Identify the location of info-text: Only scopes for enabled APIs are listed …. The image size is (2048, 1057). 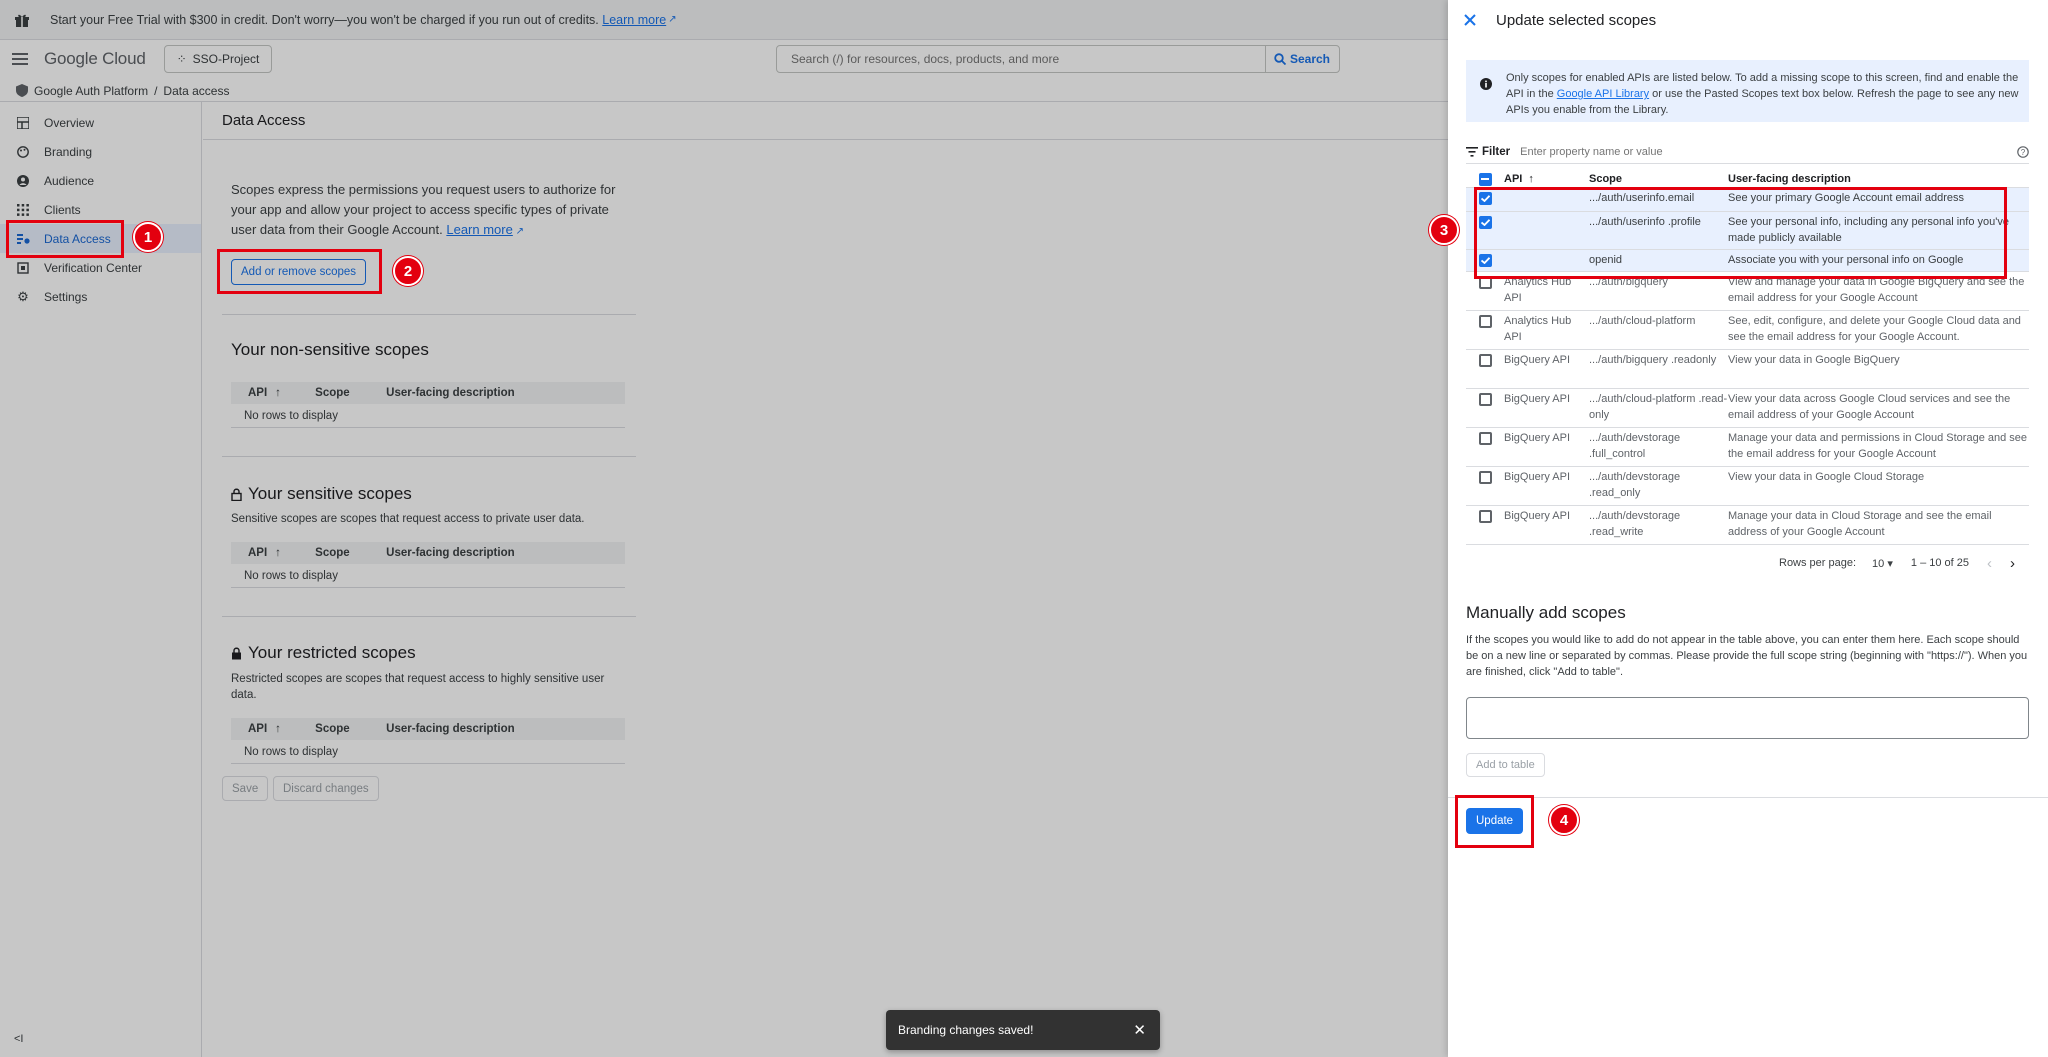
(1762, 96).